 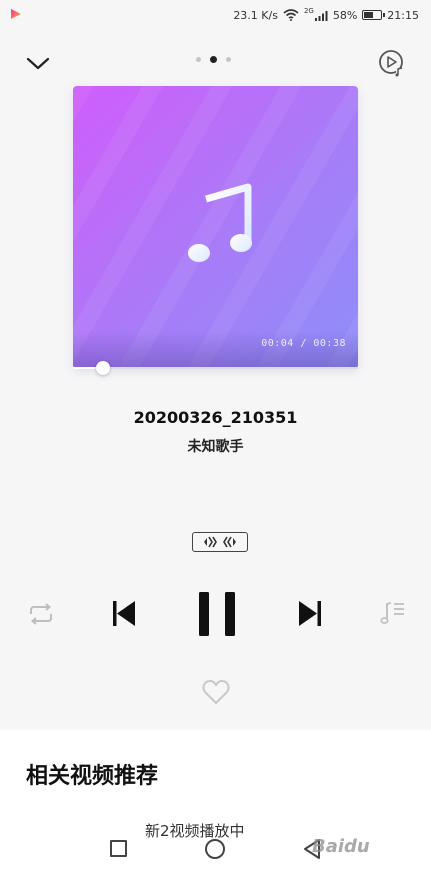 What do you see at coordinates (291, 15) in the screenshot?
I see `wifi-icon` at bounding box center [291, 15].